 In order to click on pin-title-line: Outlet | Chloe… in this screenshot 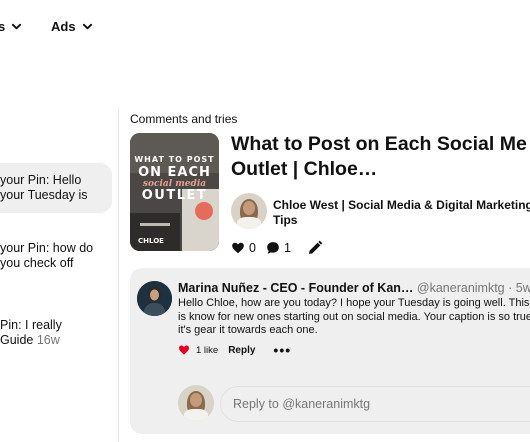, I will do `click(304, 169)`.